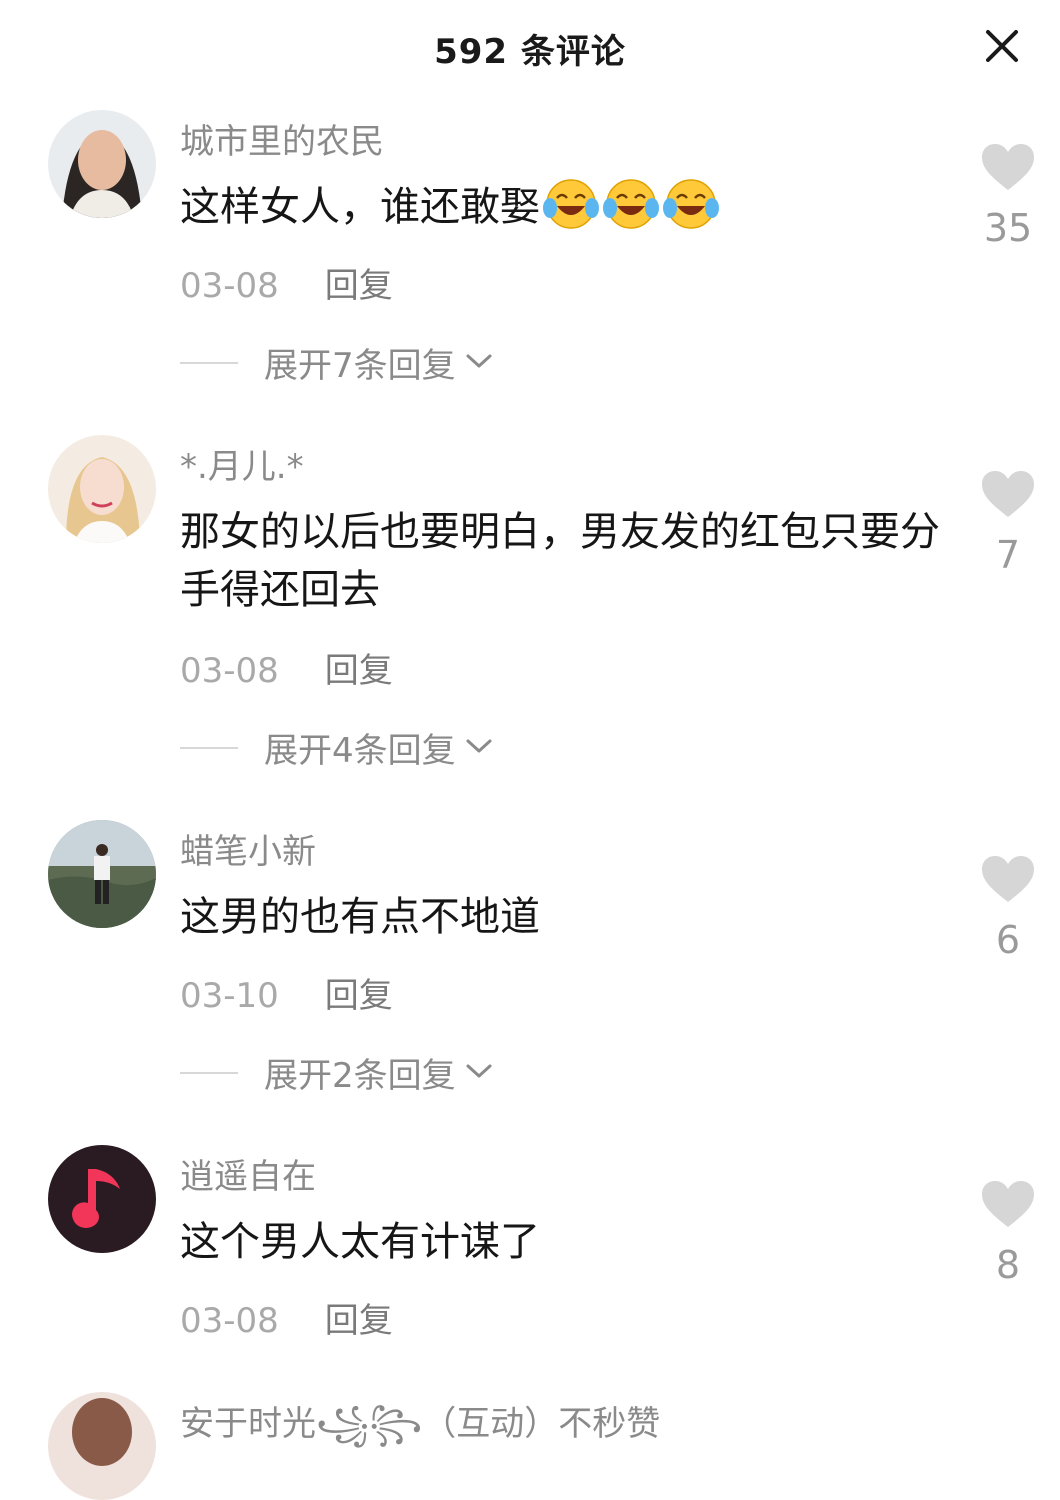  What do you see at coordinates (1002, 46) in the screenshot?
I see `close-icon` at bounding box center [1002, 46].